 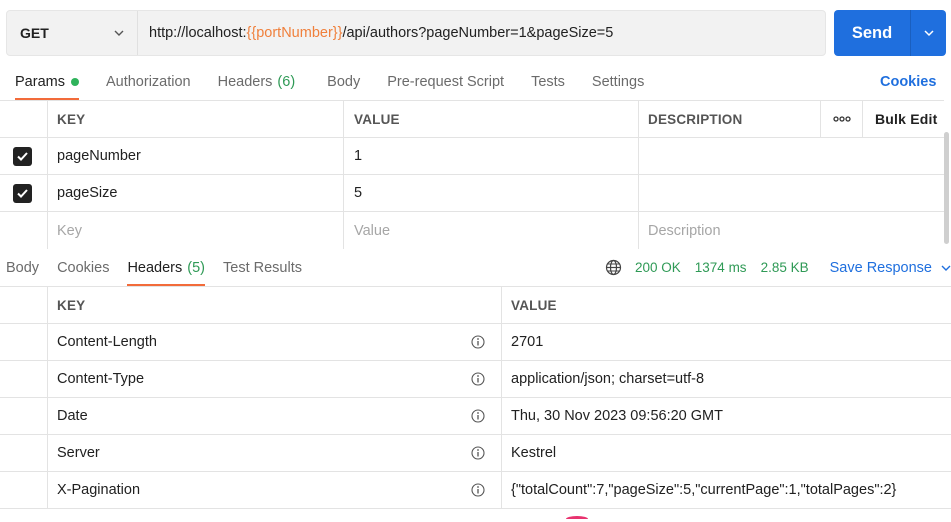 What do you see at coordinates (903, 119) in the screenshot?
I see `bulk-edit-button: Bulk Edit` at bounding box center [903, 119].